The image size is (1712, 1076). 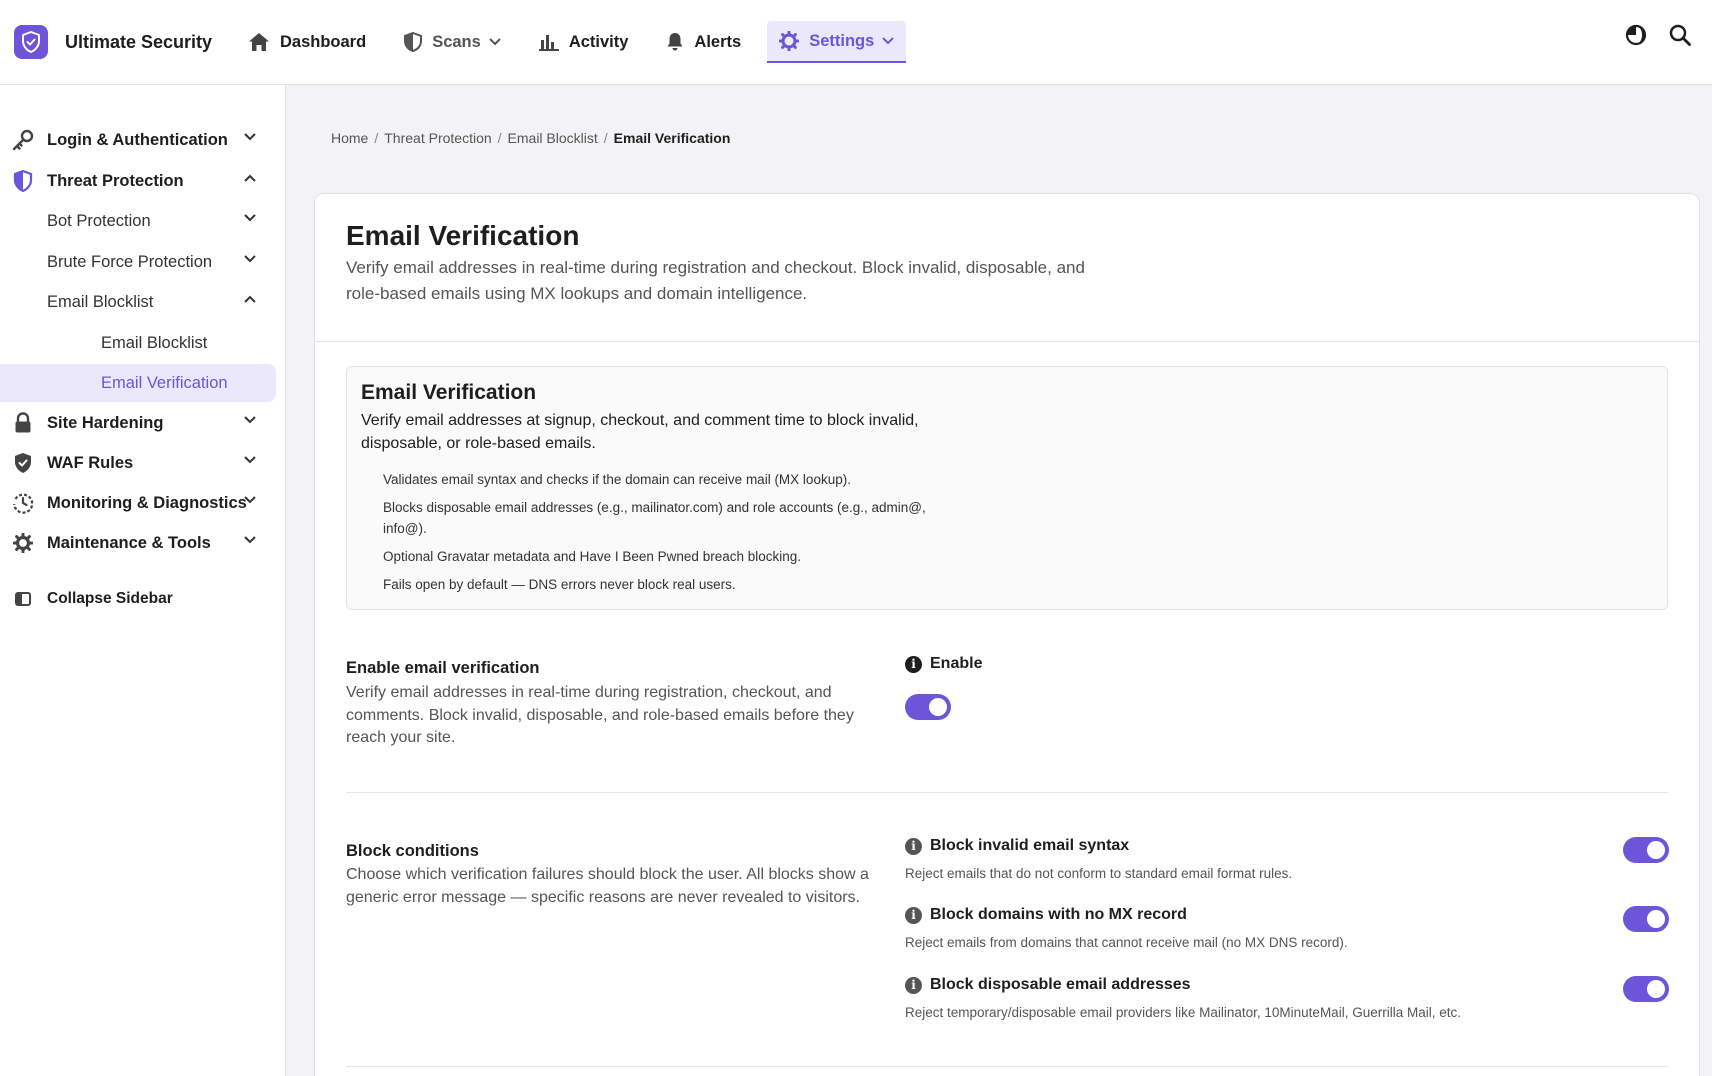 I want to click on sidebar-item-email-blocklist: Email Blocklist, so click(x=138, y=343).